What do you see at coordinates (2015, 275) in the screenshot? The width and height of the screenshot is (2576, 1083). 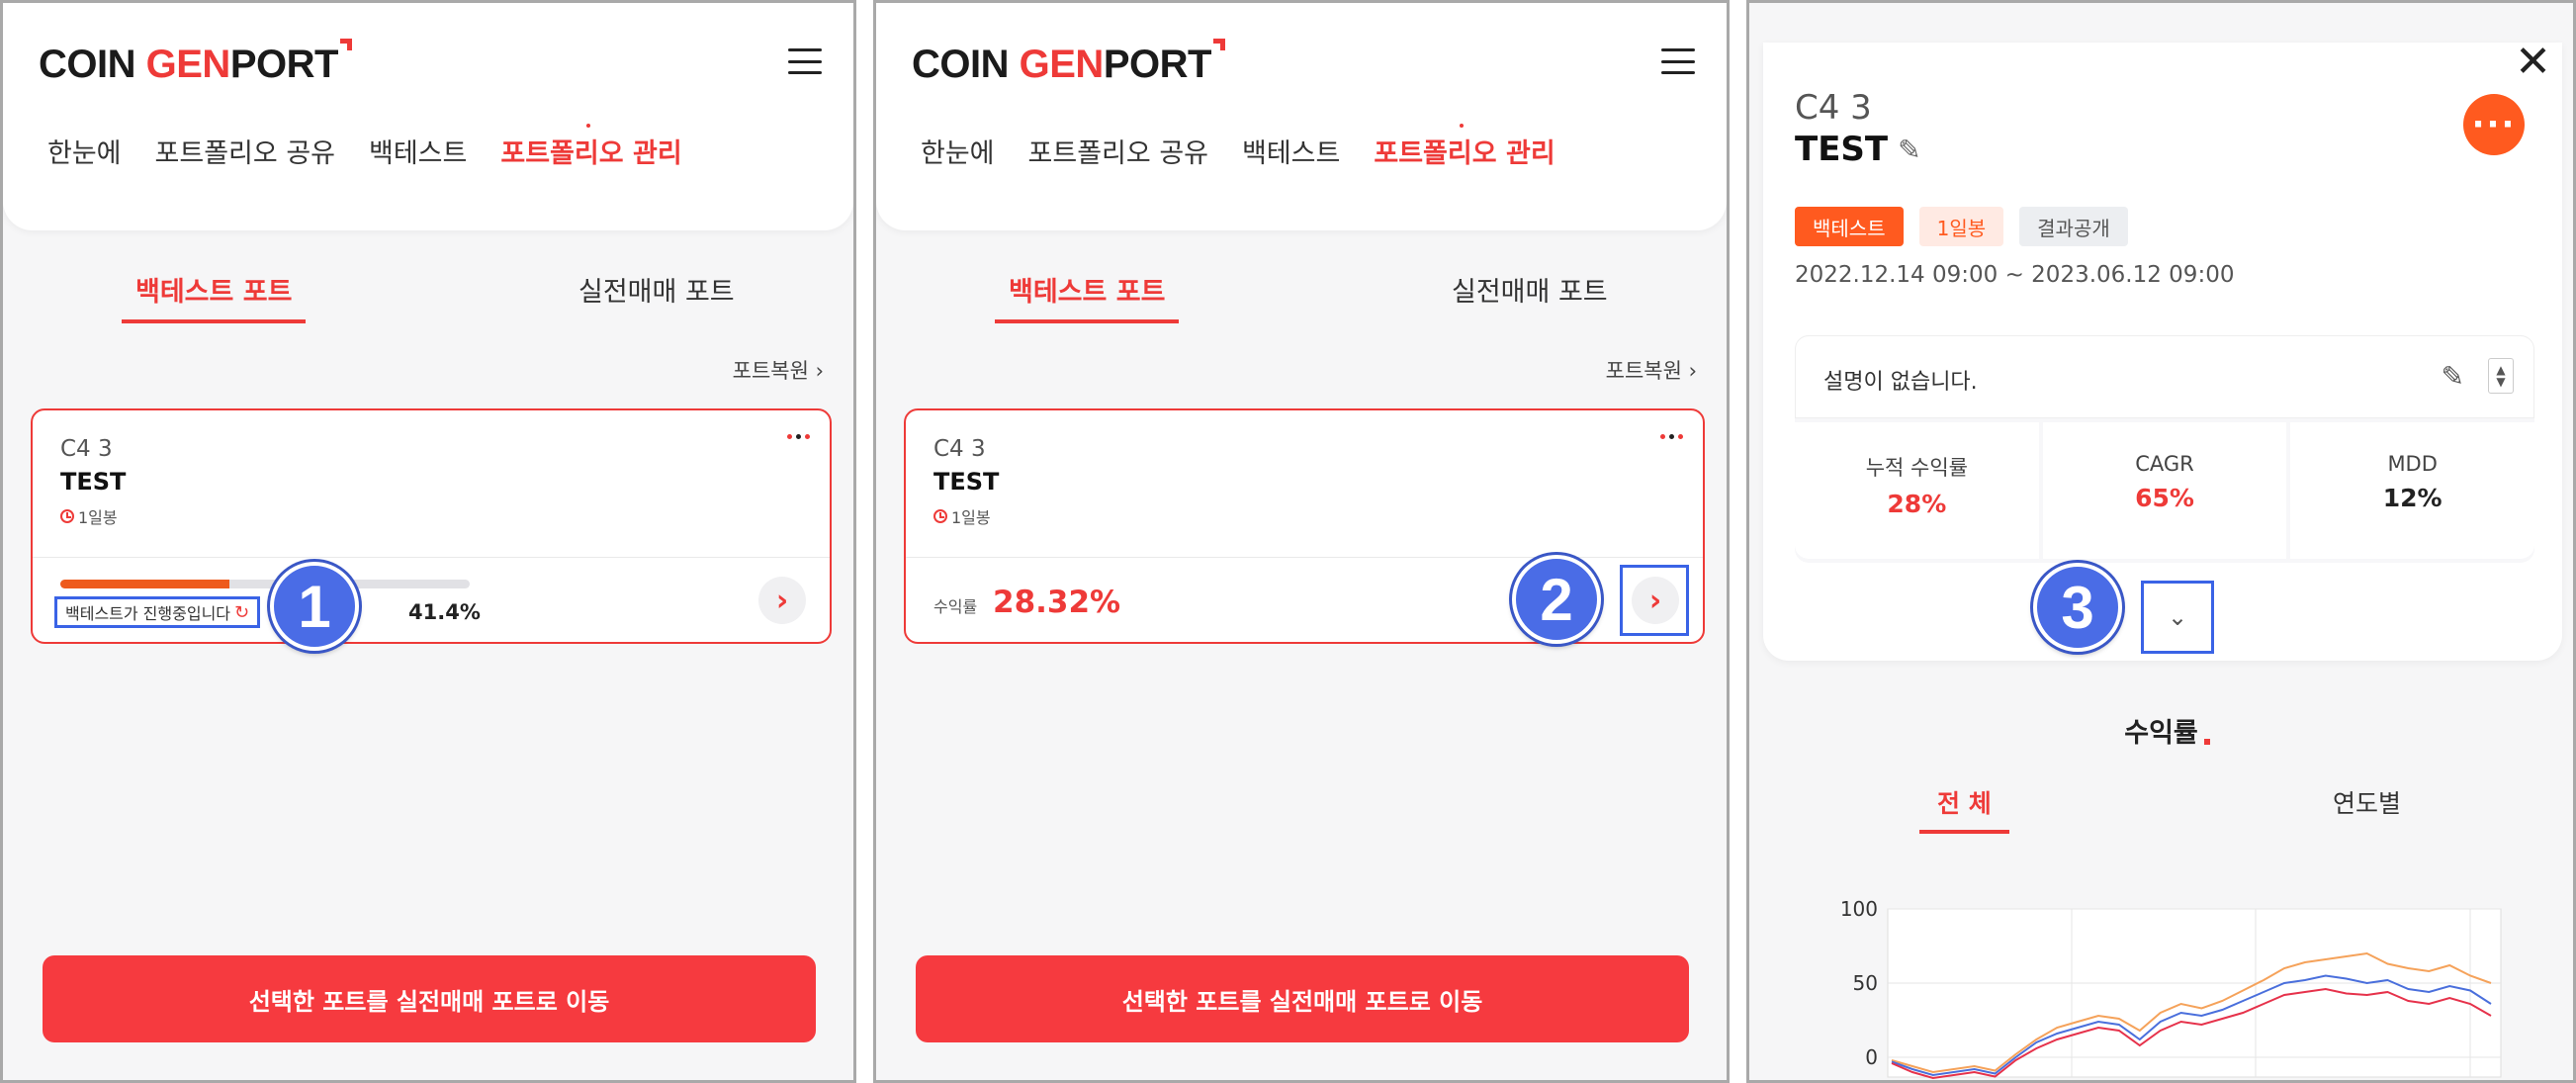 I see `backtest-period: 2022.12.14 09:00 ~ 2023.06.12 09:00` at bounding box center [2015, 275].